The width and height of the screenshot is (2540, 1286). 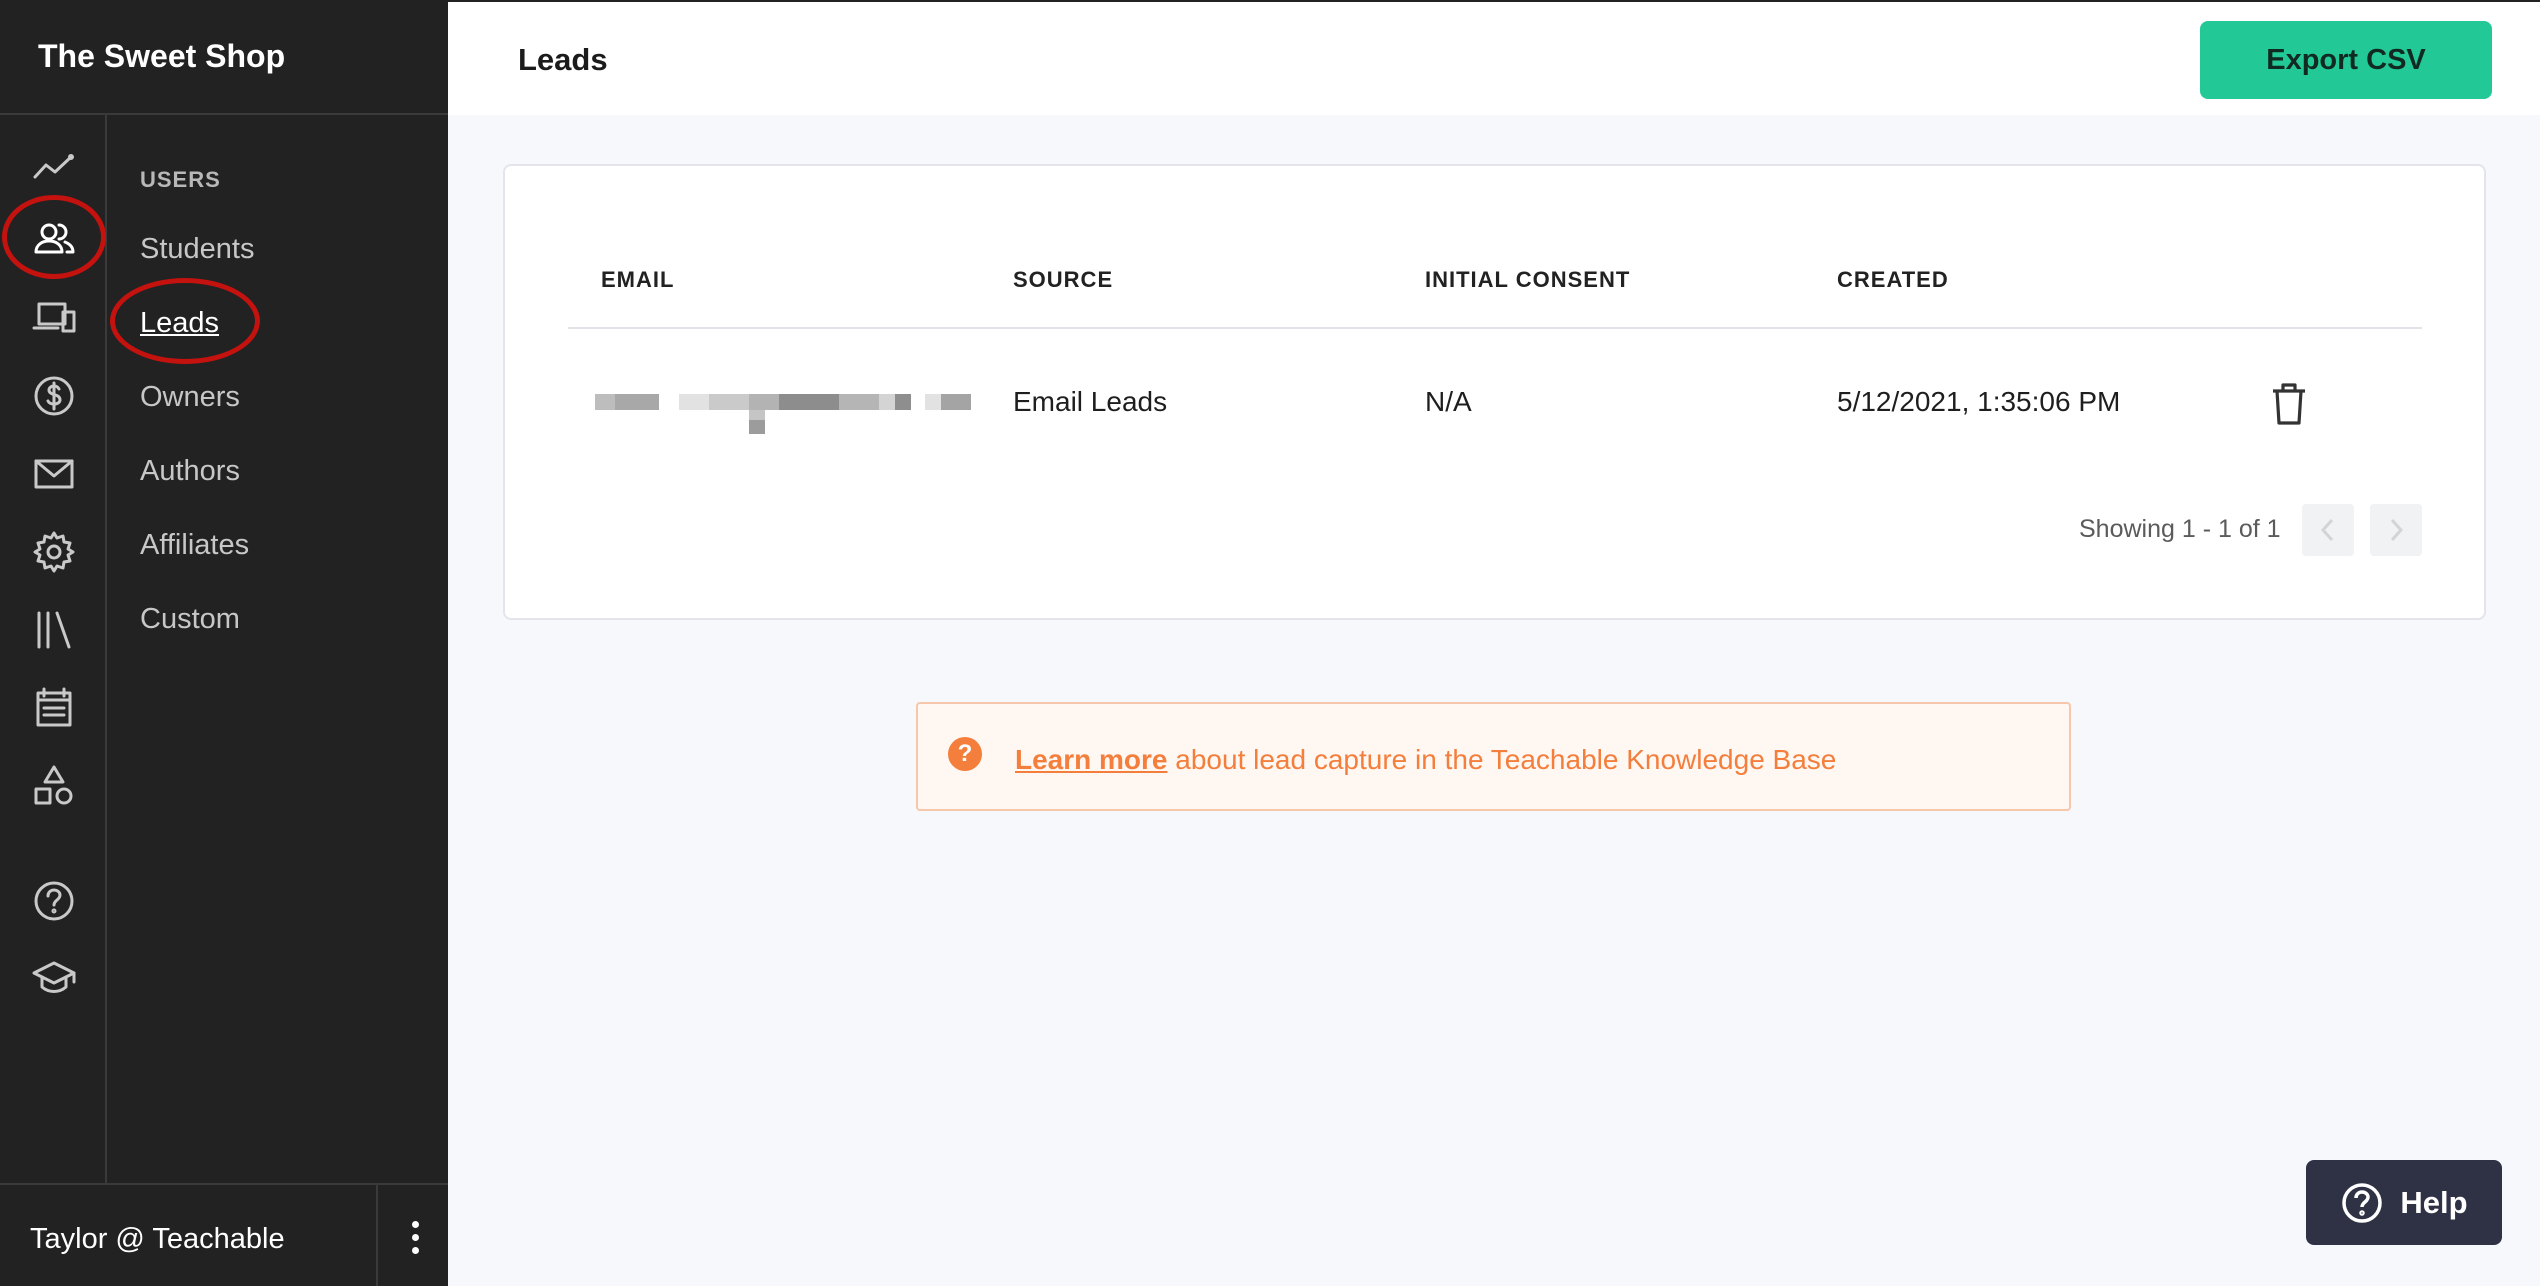 I want to click on brand-name: The Sweet Shop, so click(x=224, y=57).